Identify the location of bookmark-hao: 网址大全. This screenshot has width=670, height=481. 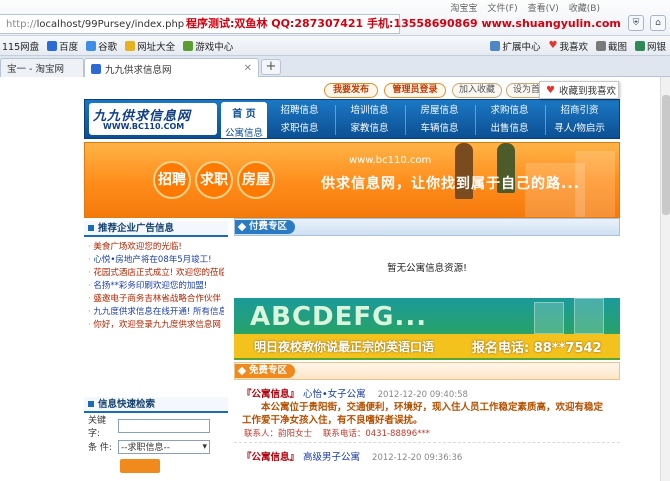
(150, 46).